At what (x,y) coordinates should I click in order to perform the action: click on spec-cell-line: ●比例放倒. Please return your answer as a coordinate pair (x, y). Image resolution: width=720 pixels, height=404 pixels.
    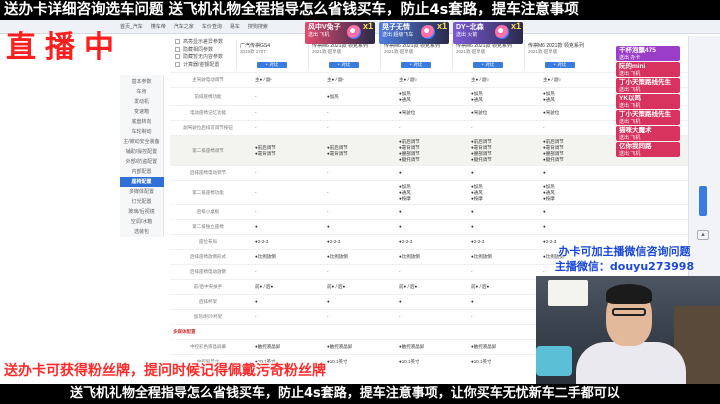
    Looking at the image, I should click on (265, 256).